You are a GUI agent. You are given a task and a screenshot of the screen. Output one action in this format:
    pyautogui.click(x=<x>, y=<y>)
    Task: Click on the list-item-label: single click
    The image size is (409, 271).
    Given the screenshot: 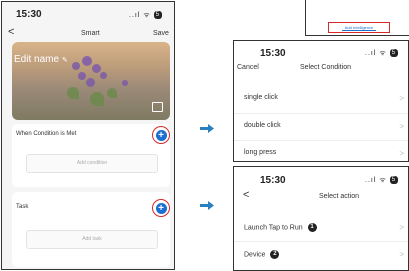 What is the action you would take?
    pyautogui.click(x=261, y=97)
    